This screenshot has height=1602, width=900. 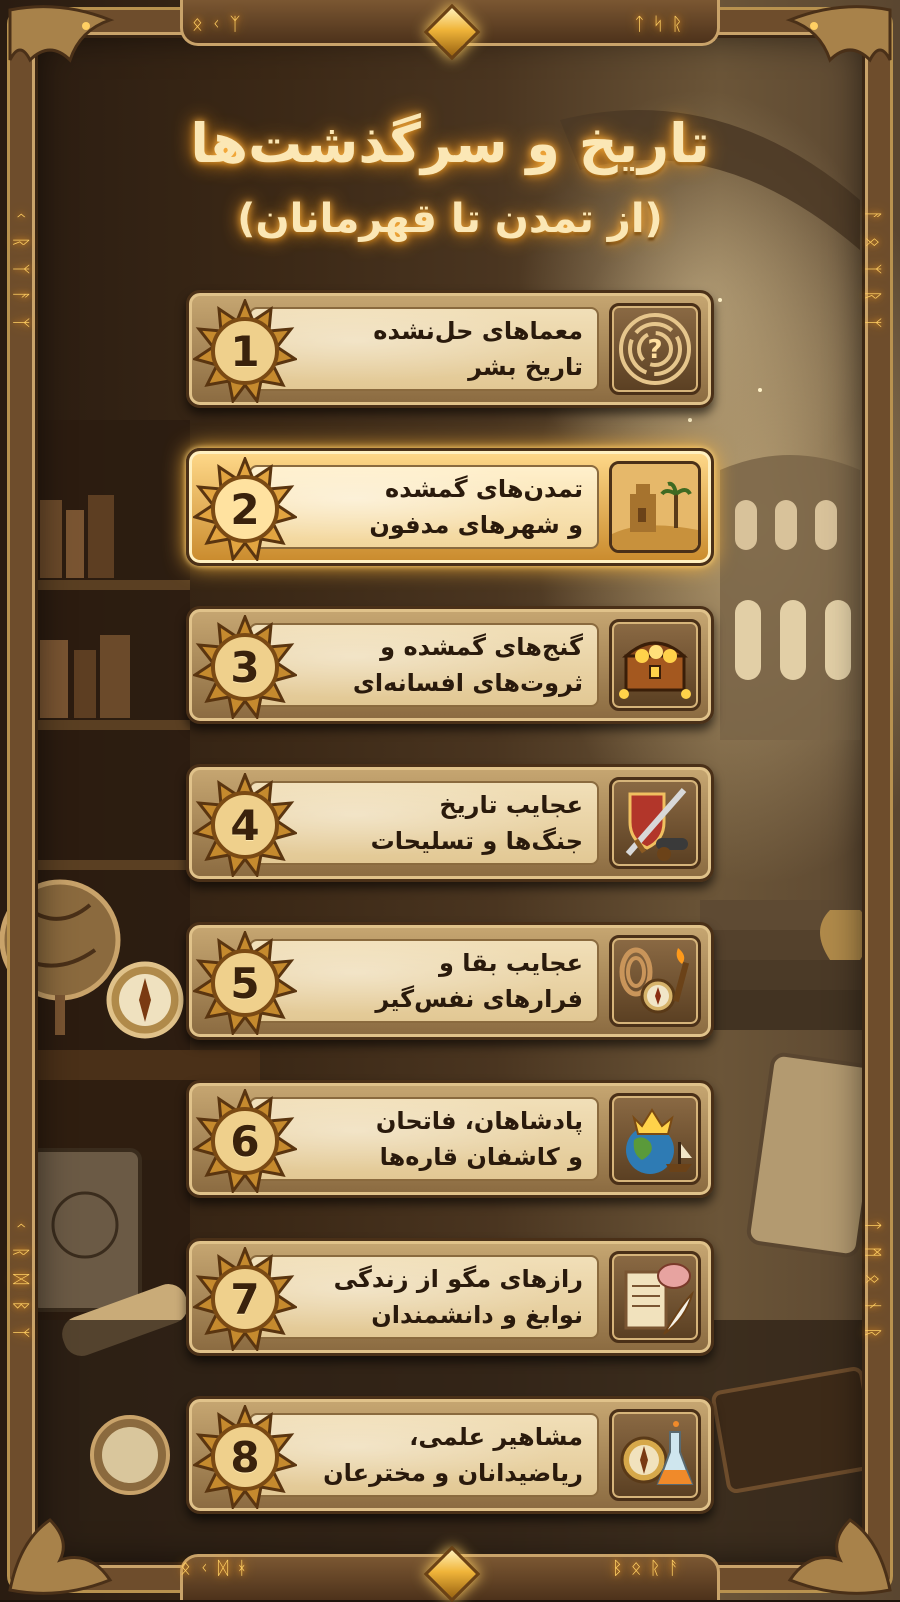 What do you see at coordinates (655, 981) in the screenshot?
I see `rope-compass-torch-icon` at bounding box center [655, 981].